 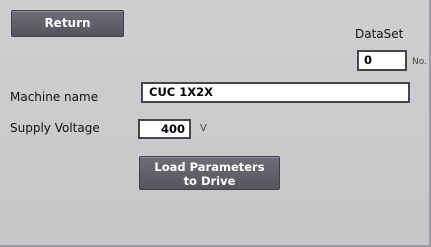 What do you see at coordinates (209, 173) in the screenshot?
I see `load-parameters-button: Load Parameters to Drive` at bounding box center [209, 173].